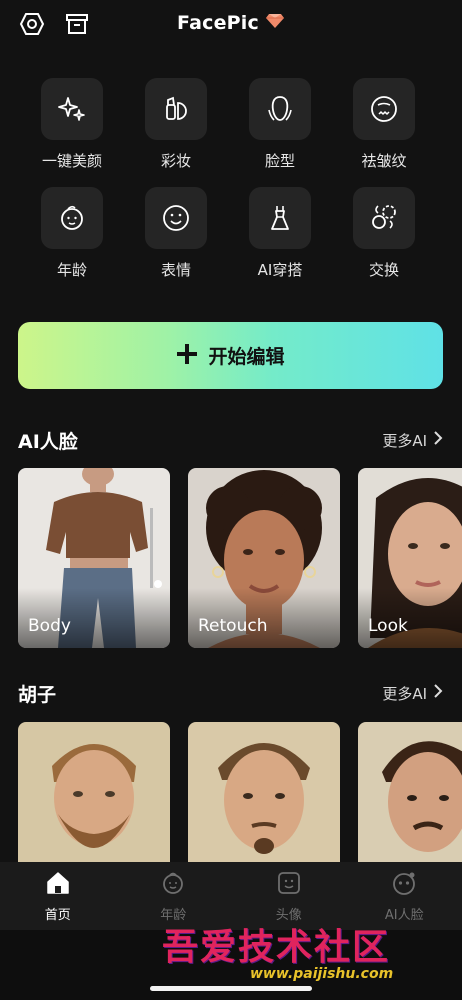 The width and height of the screenshot is (462, 1000). Describe the element at coordinates (71, 270) in the screenshot. I see `tool-label: 年龄` at that location.